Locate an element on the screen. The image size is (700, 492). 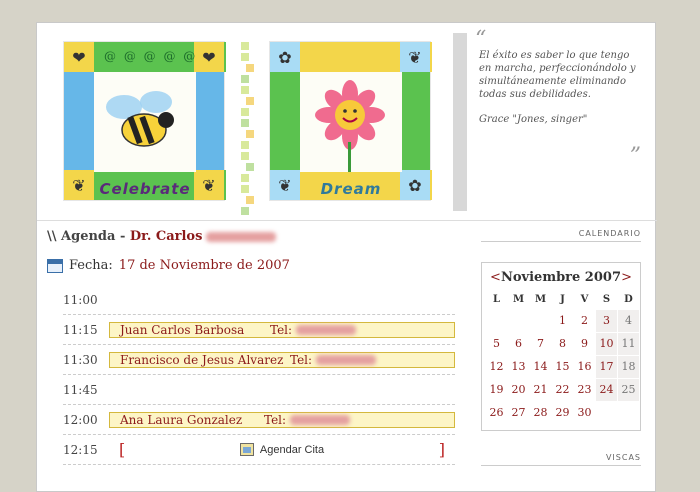
appointment-entry: Francisco de Jesus Alvarez Tel: is located at coordinates (282, 359).